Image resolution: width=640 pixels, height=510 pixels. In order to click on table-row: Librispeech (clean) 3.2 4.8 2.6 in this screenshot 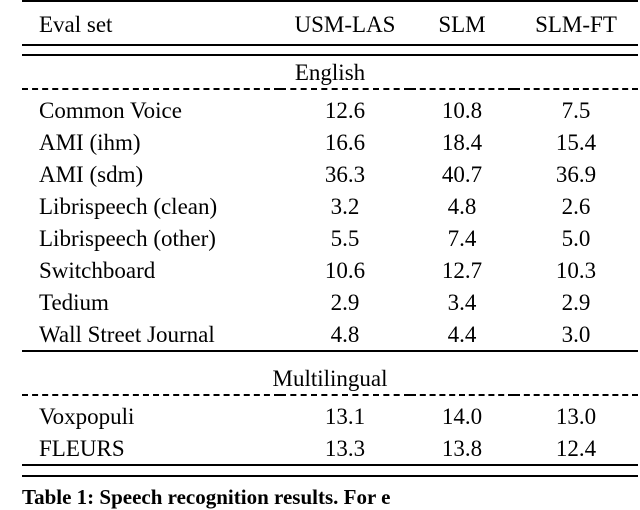, I will do `click(330, 206)`.